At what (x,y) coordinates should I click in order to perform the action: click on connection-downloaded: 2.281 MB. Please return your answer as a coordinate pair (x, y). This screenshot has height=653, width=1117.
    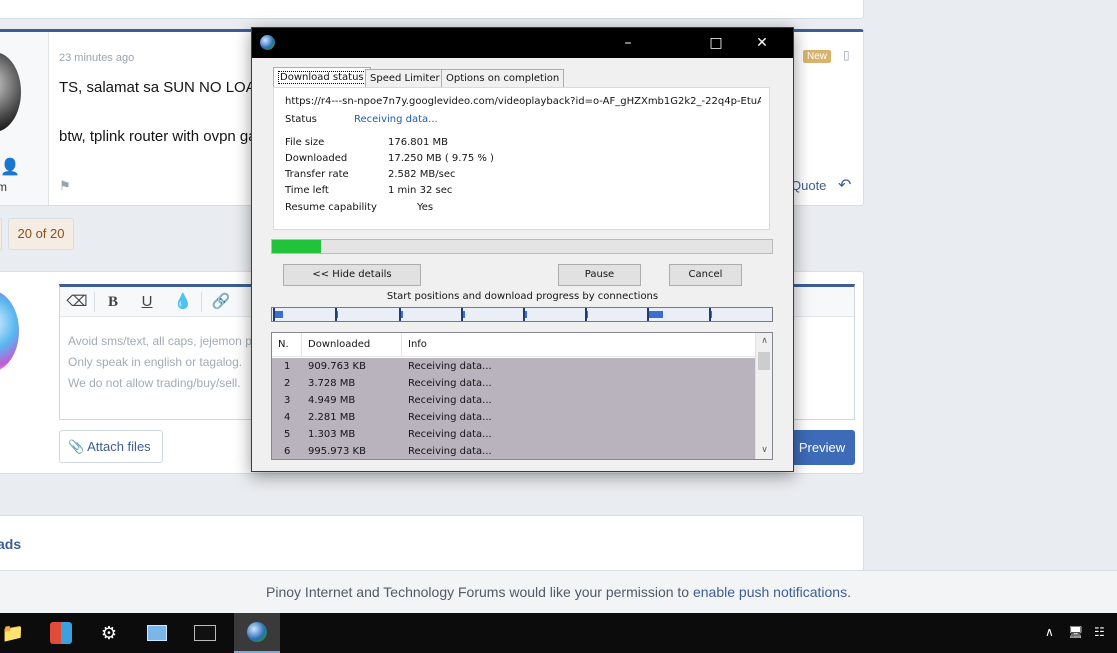
    Looking at the image, I should click on (332, 417).